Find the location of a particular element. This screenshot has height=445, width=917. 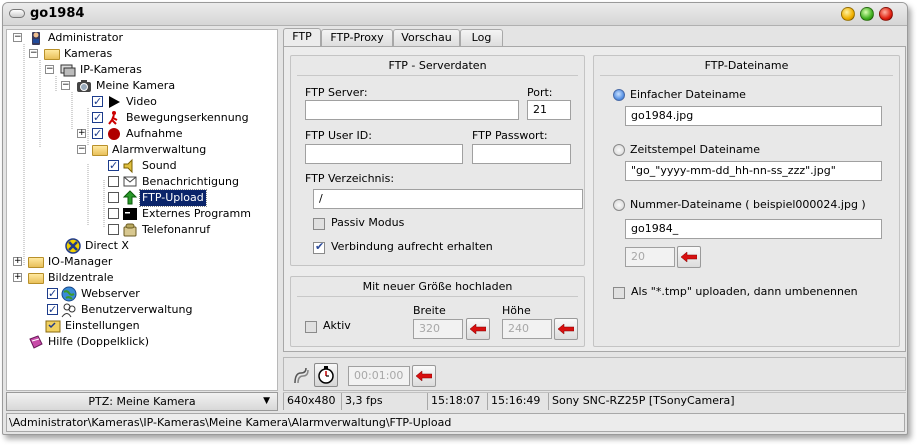

number-start-input: 20 is located at coordinates (650, 257).